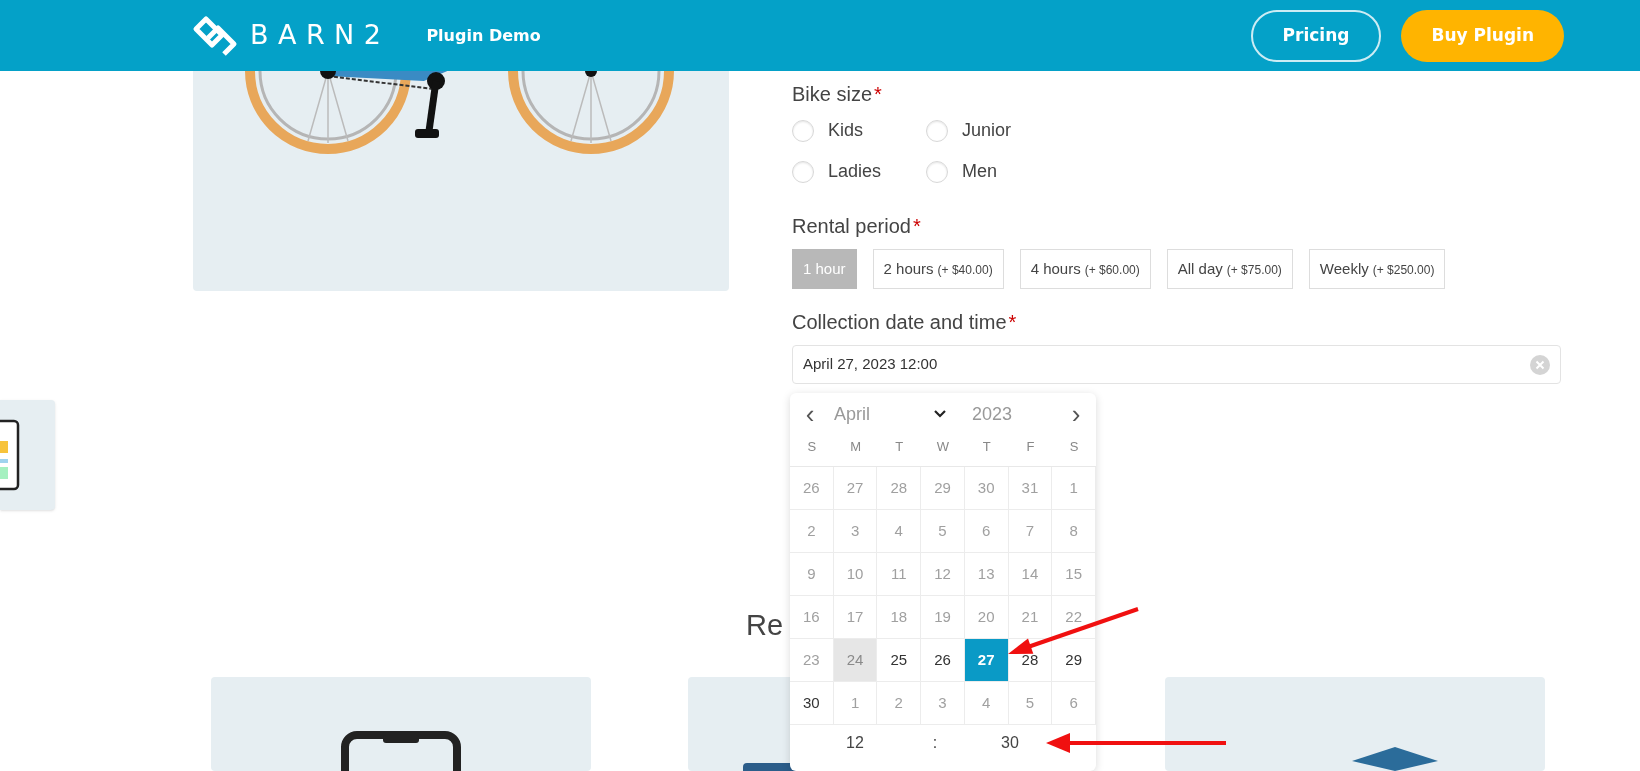 The width and height of the screenshot is (1640, 771). Describe the element at coordinates (812, 660) in the screenshot. I see `calendar-day: 23` at that location.